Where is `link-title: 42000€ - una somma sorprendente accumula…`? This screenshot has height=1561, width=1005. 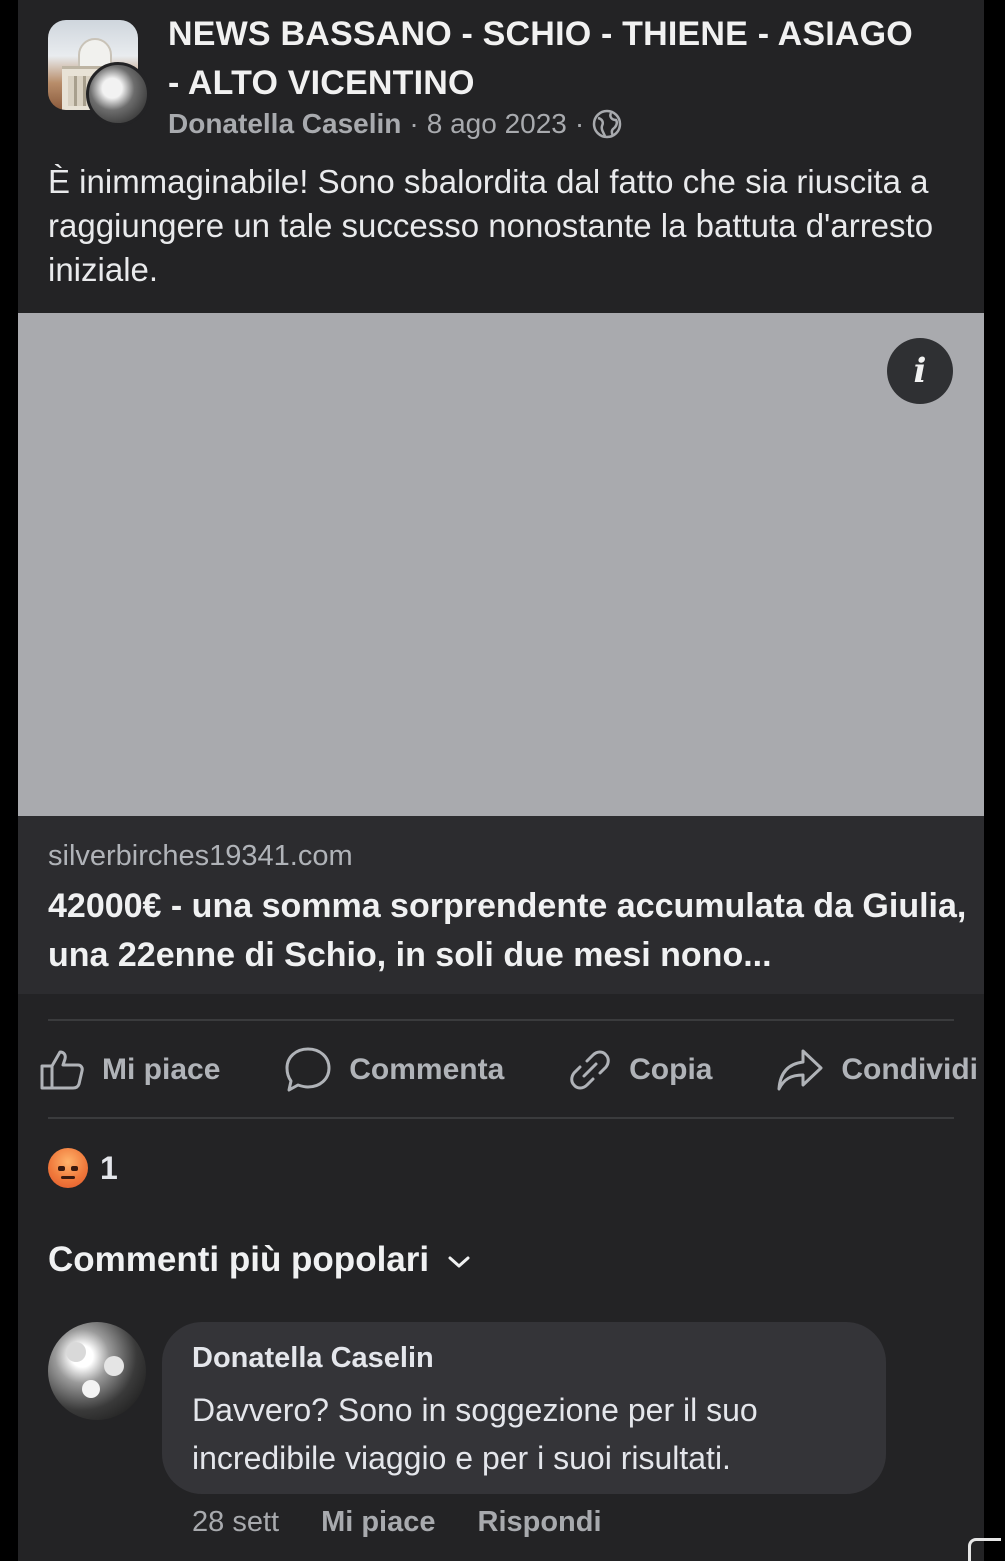 link-title: 42000€ - una somma sorprendente accumula… is located at coordinates (508, 931).